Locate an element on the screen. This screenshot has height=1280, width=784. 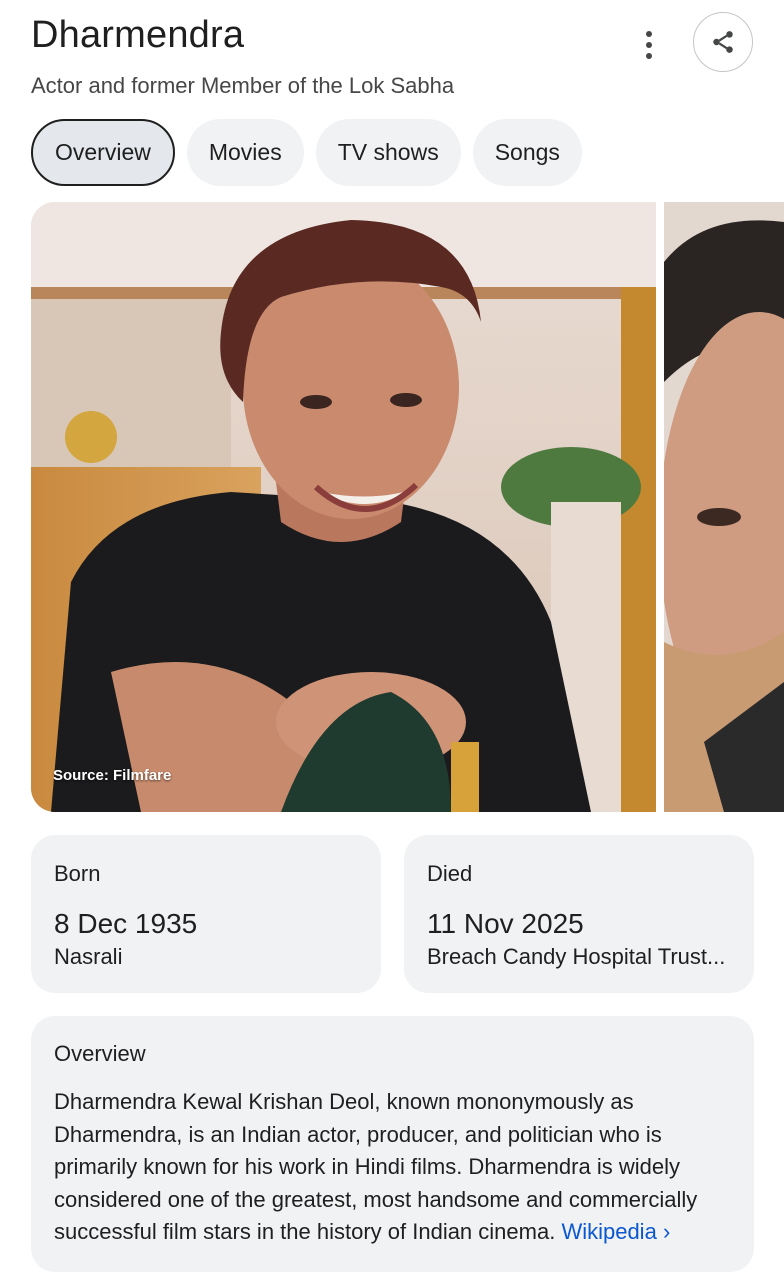
more-options-button is located at coordinates (649, 45).